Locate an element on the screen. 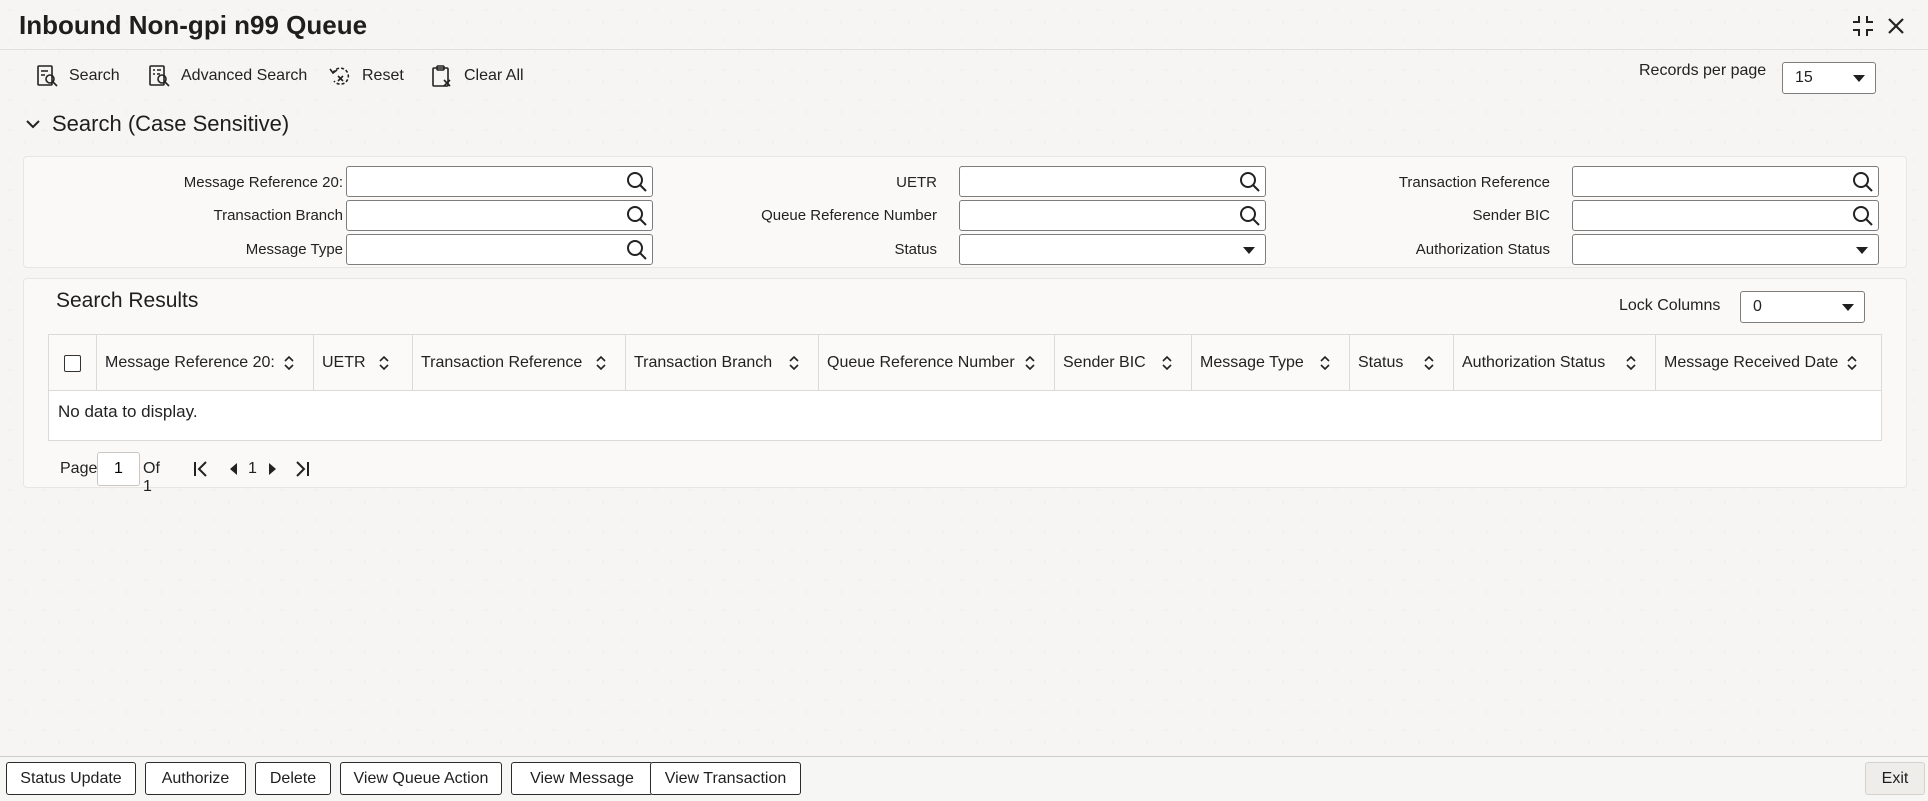  queue-reference-number-label: Queue Reference Number is located at coordinates (849, 215).